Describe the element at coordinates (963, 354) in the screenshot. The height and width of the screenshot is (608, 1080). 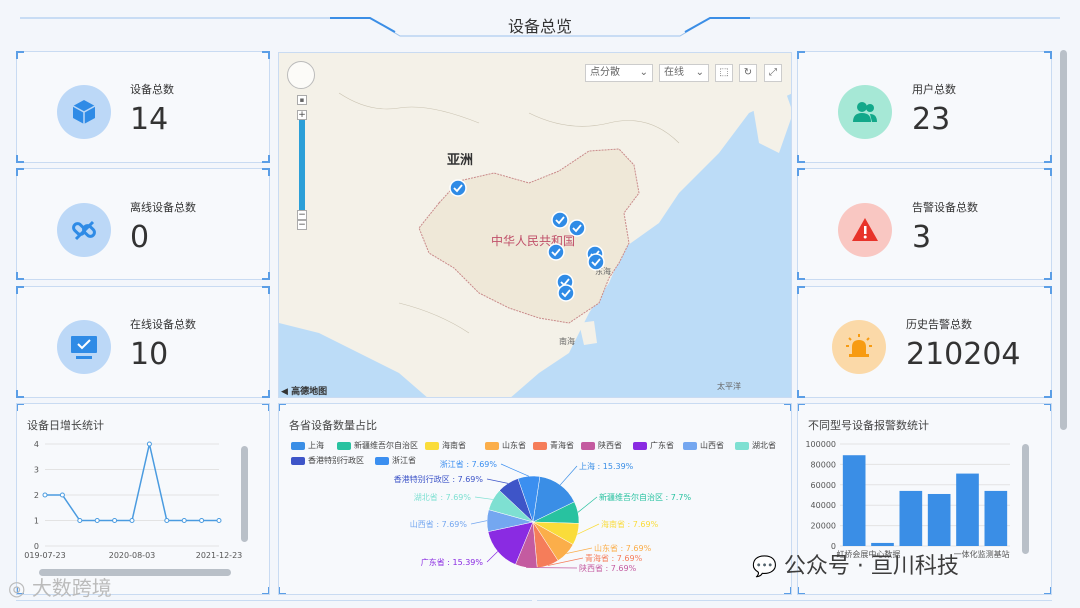
I see `stat-value: 210204` at that location.